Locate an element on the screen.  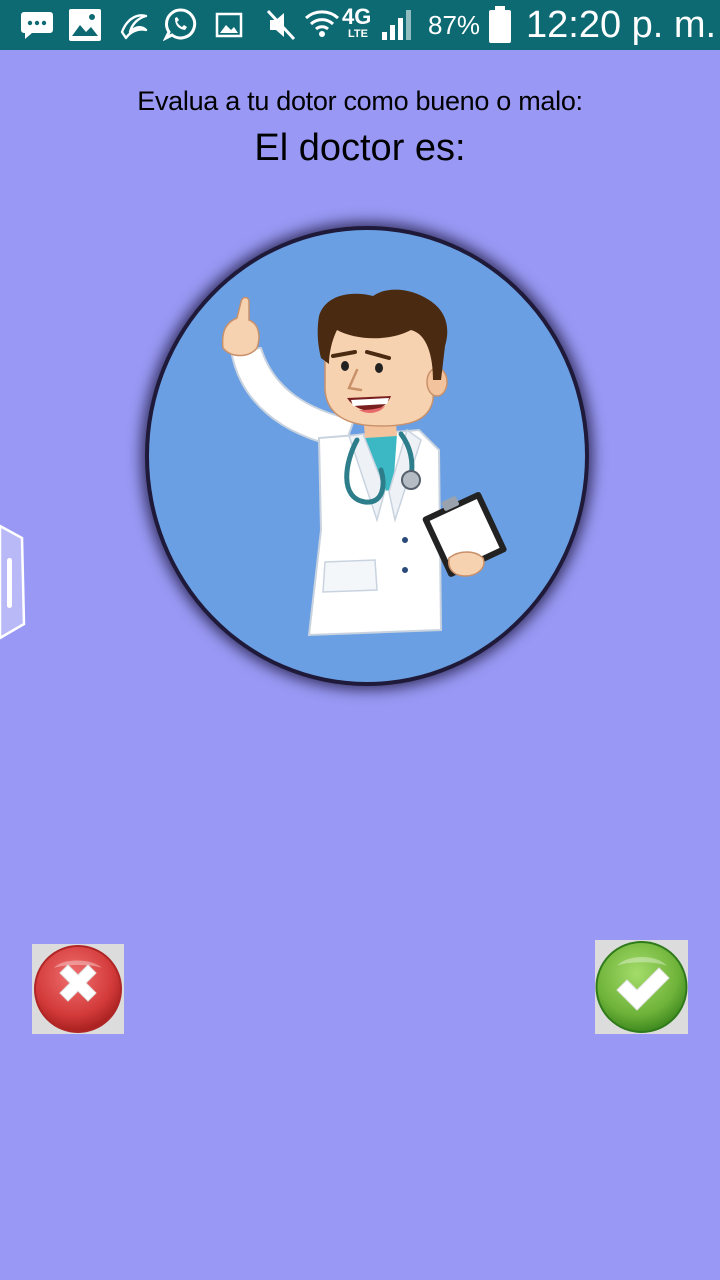
instruction-text: Evalua a tu dotor como bueno o malo: is located at coordinates (360, 101).